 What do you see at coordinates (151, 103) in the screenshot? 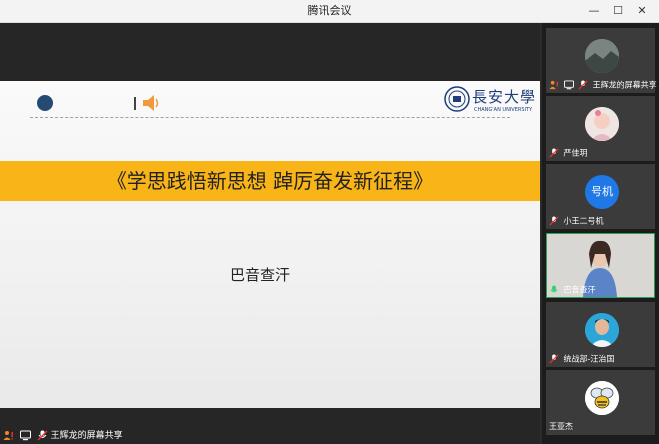
I see `speaker-icon` at bounding box center [151, 103].